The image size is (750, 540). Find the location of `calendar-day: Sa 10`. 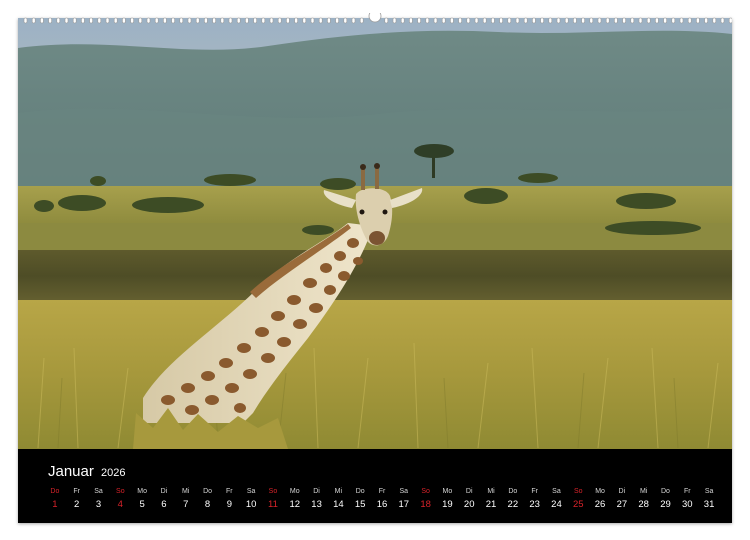

calendar-day: Sa 10 is located at coordinates (251, 502).